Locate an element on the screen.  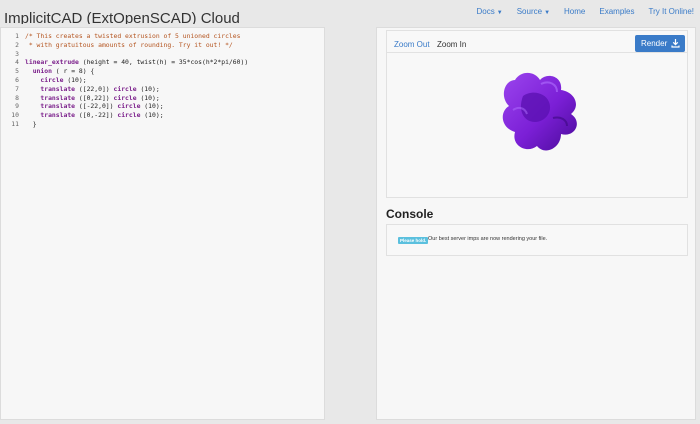
line-number: 7 is located at coordinates (17, 88).